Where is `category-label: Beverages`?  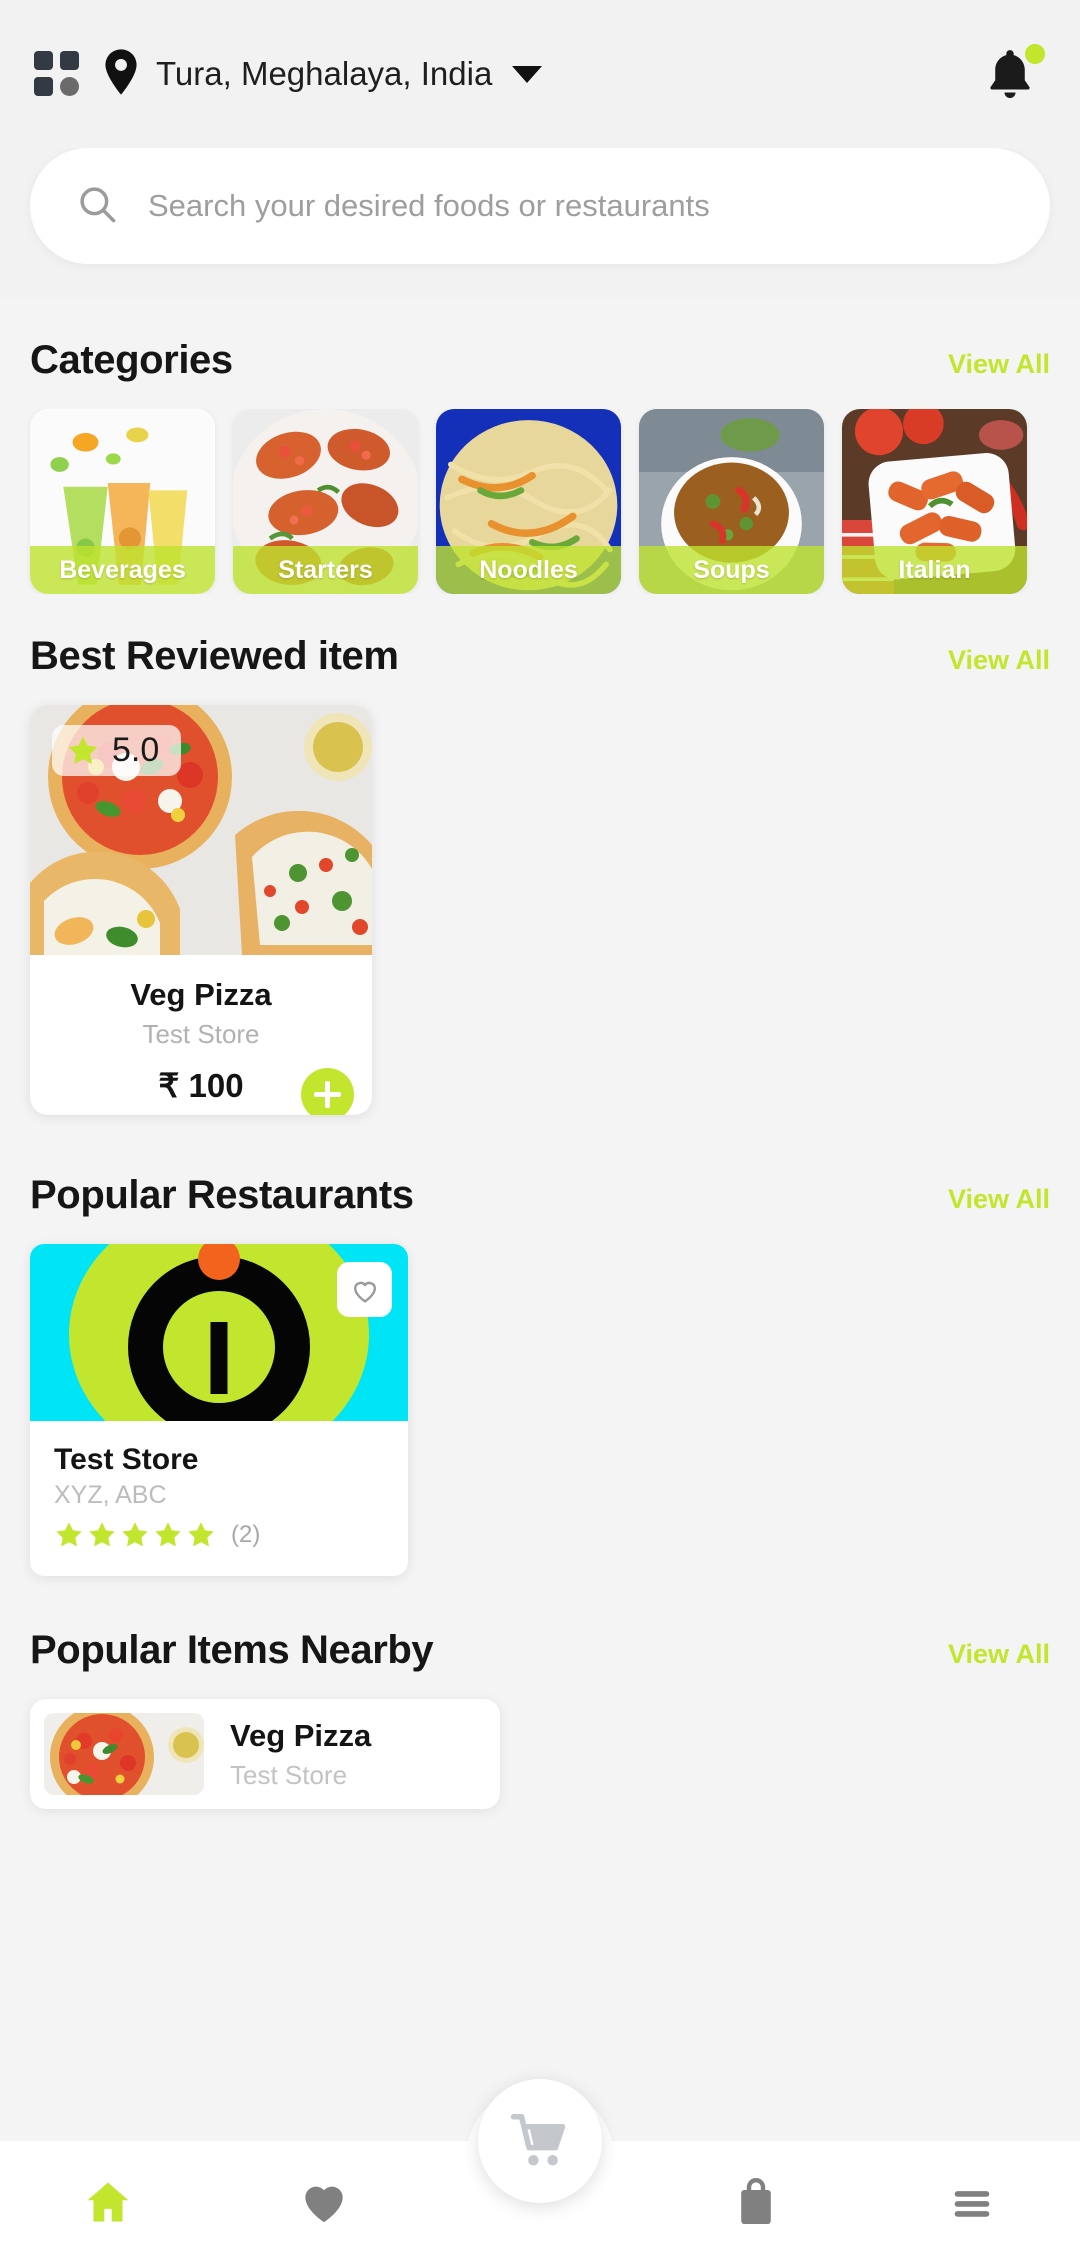 category-label: Beverages is located at coordinates (122, 570).